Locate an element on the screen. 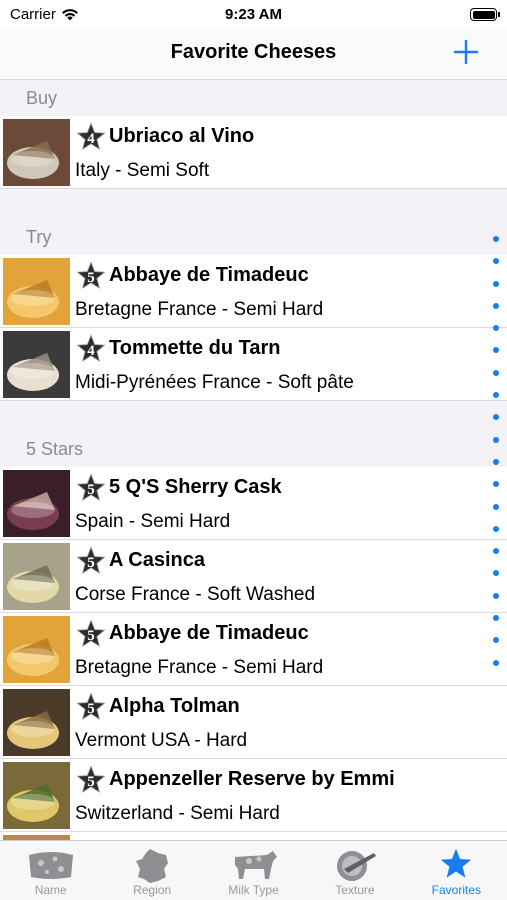 Image resolution: width=507 pixels, height=900 pixels. tab-texture: Texture is located at coordinates (354, 870).